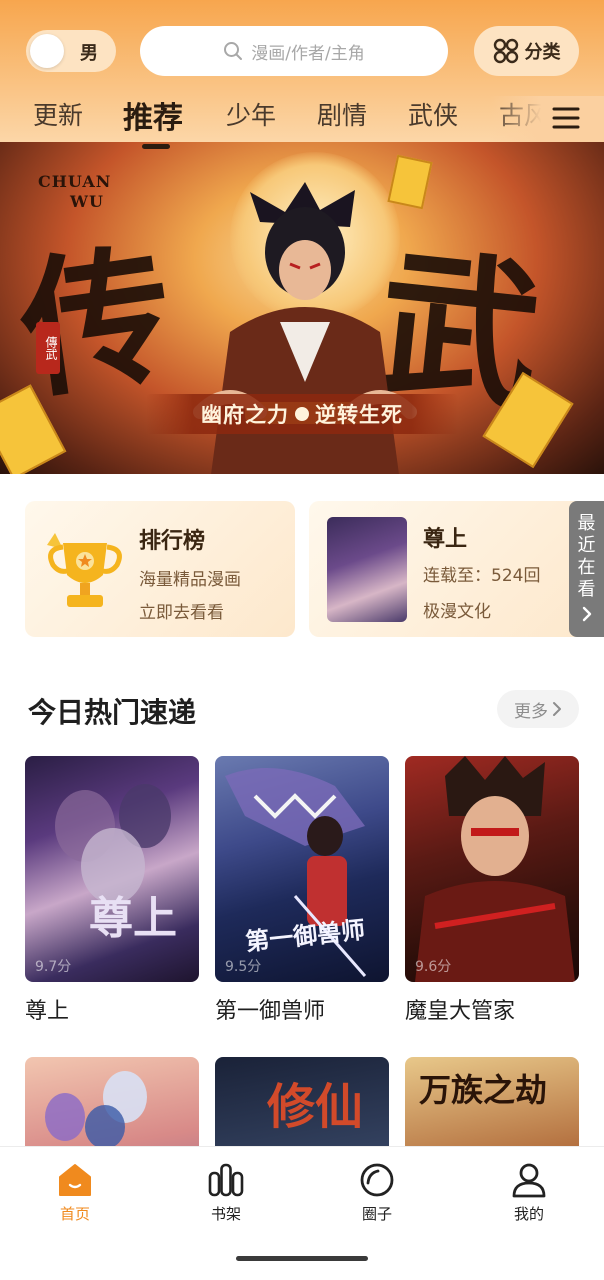 The image size is (604, 1280). Describe the element at coordinates (359, 414) in the screenshot. I see `banner-slogan-right: 逆转生死` at that location.